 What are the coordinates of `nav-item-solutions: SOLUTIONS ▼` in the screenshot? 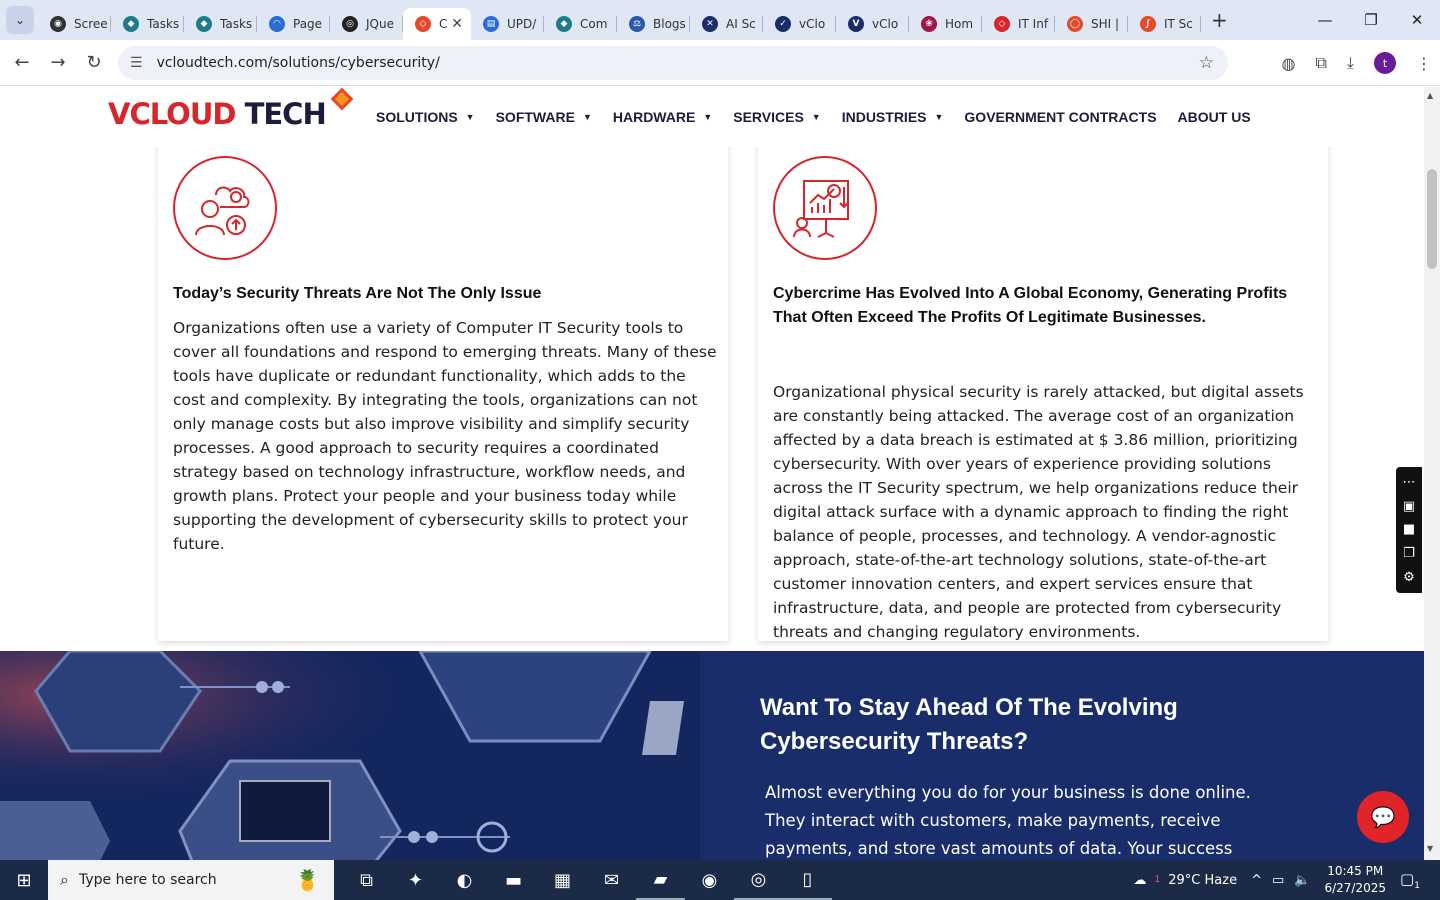 It's located at (425, 117).